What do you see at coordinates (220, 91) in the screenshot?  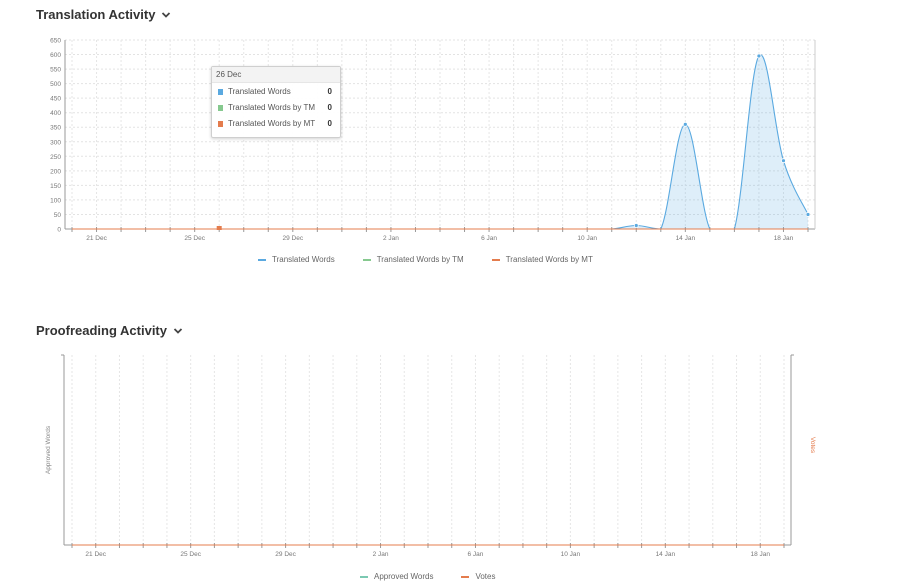 I see `tooltip-swatch-translated` at bounding box center [220, 91].